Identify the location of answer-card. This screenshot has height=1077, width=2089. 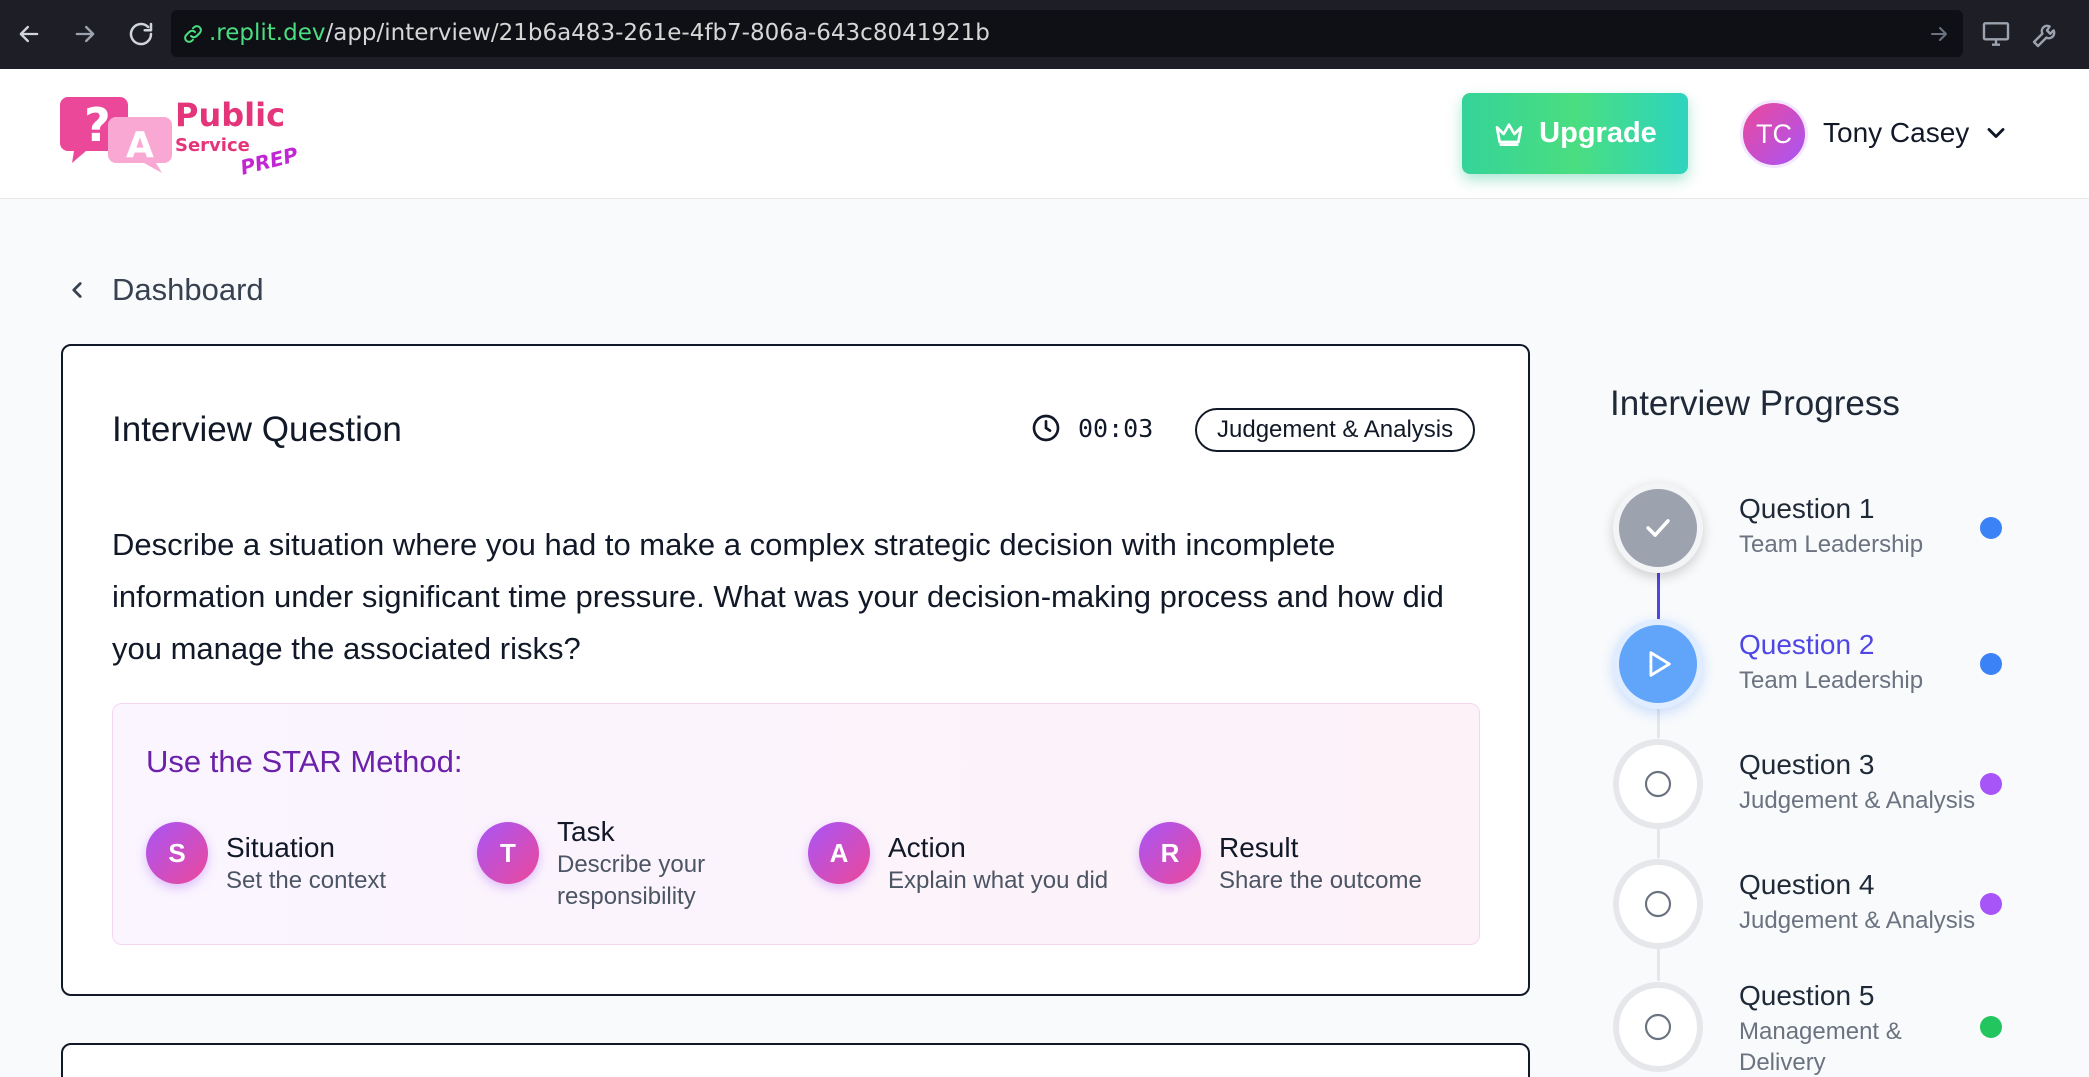
(795, 1060).